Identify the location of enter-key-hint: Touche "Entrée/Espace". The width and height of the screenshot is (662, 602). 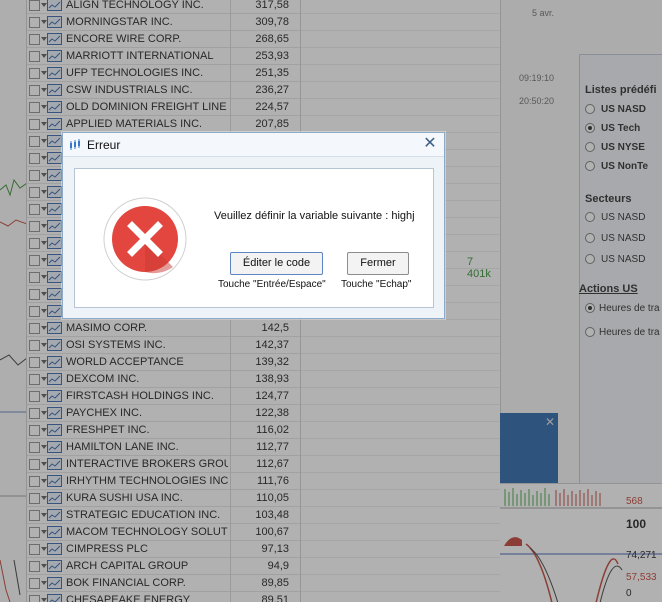
(272, 284).